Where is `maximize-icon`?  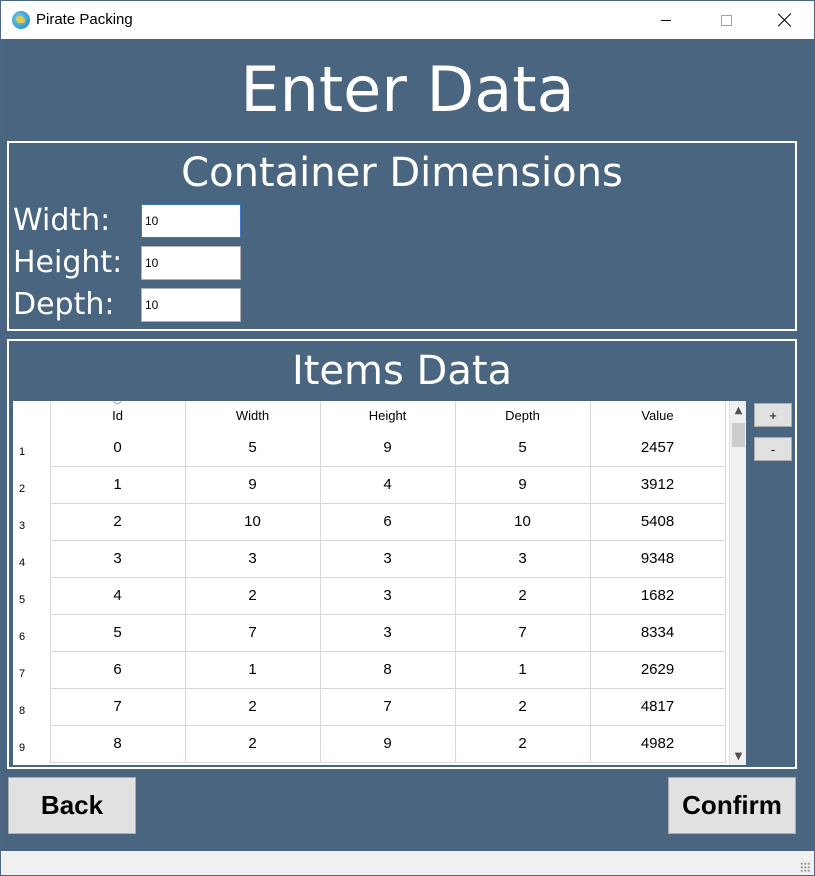
maximize-icon is located at coordinates (726, 20).